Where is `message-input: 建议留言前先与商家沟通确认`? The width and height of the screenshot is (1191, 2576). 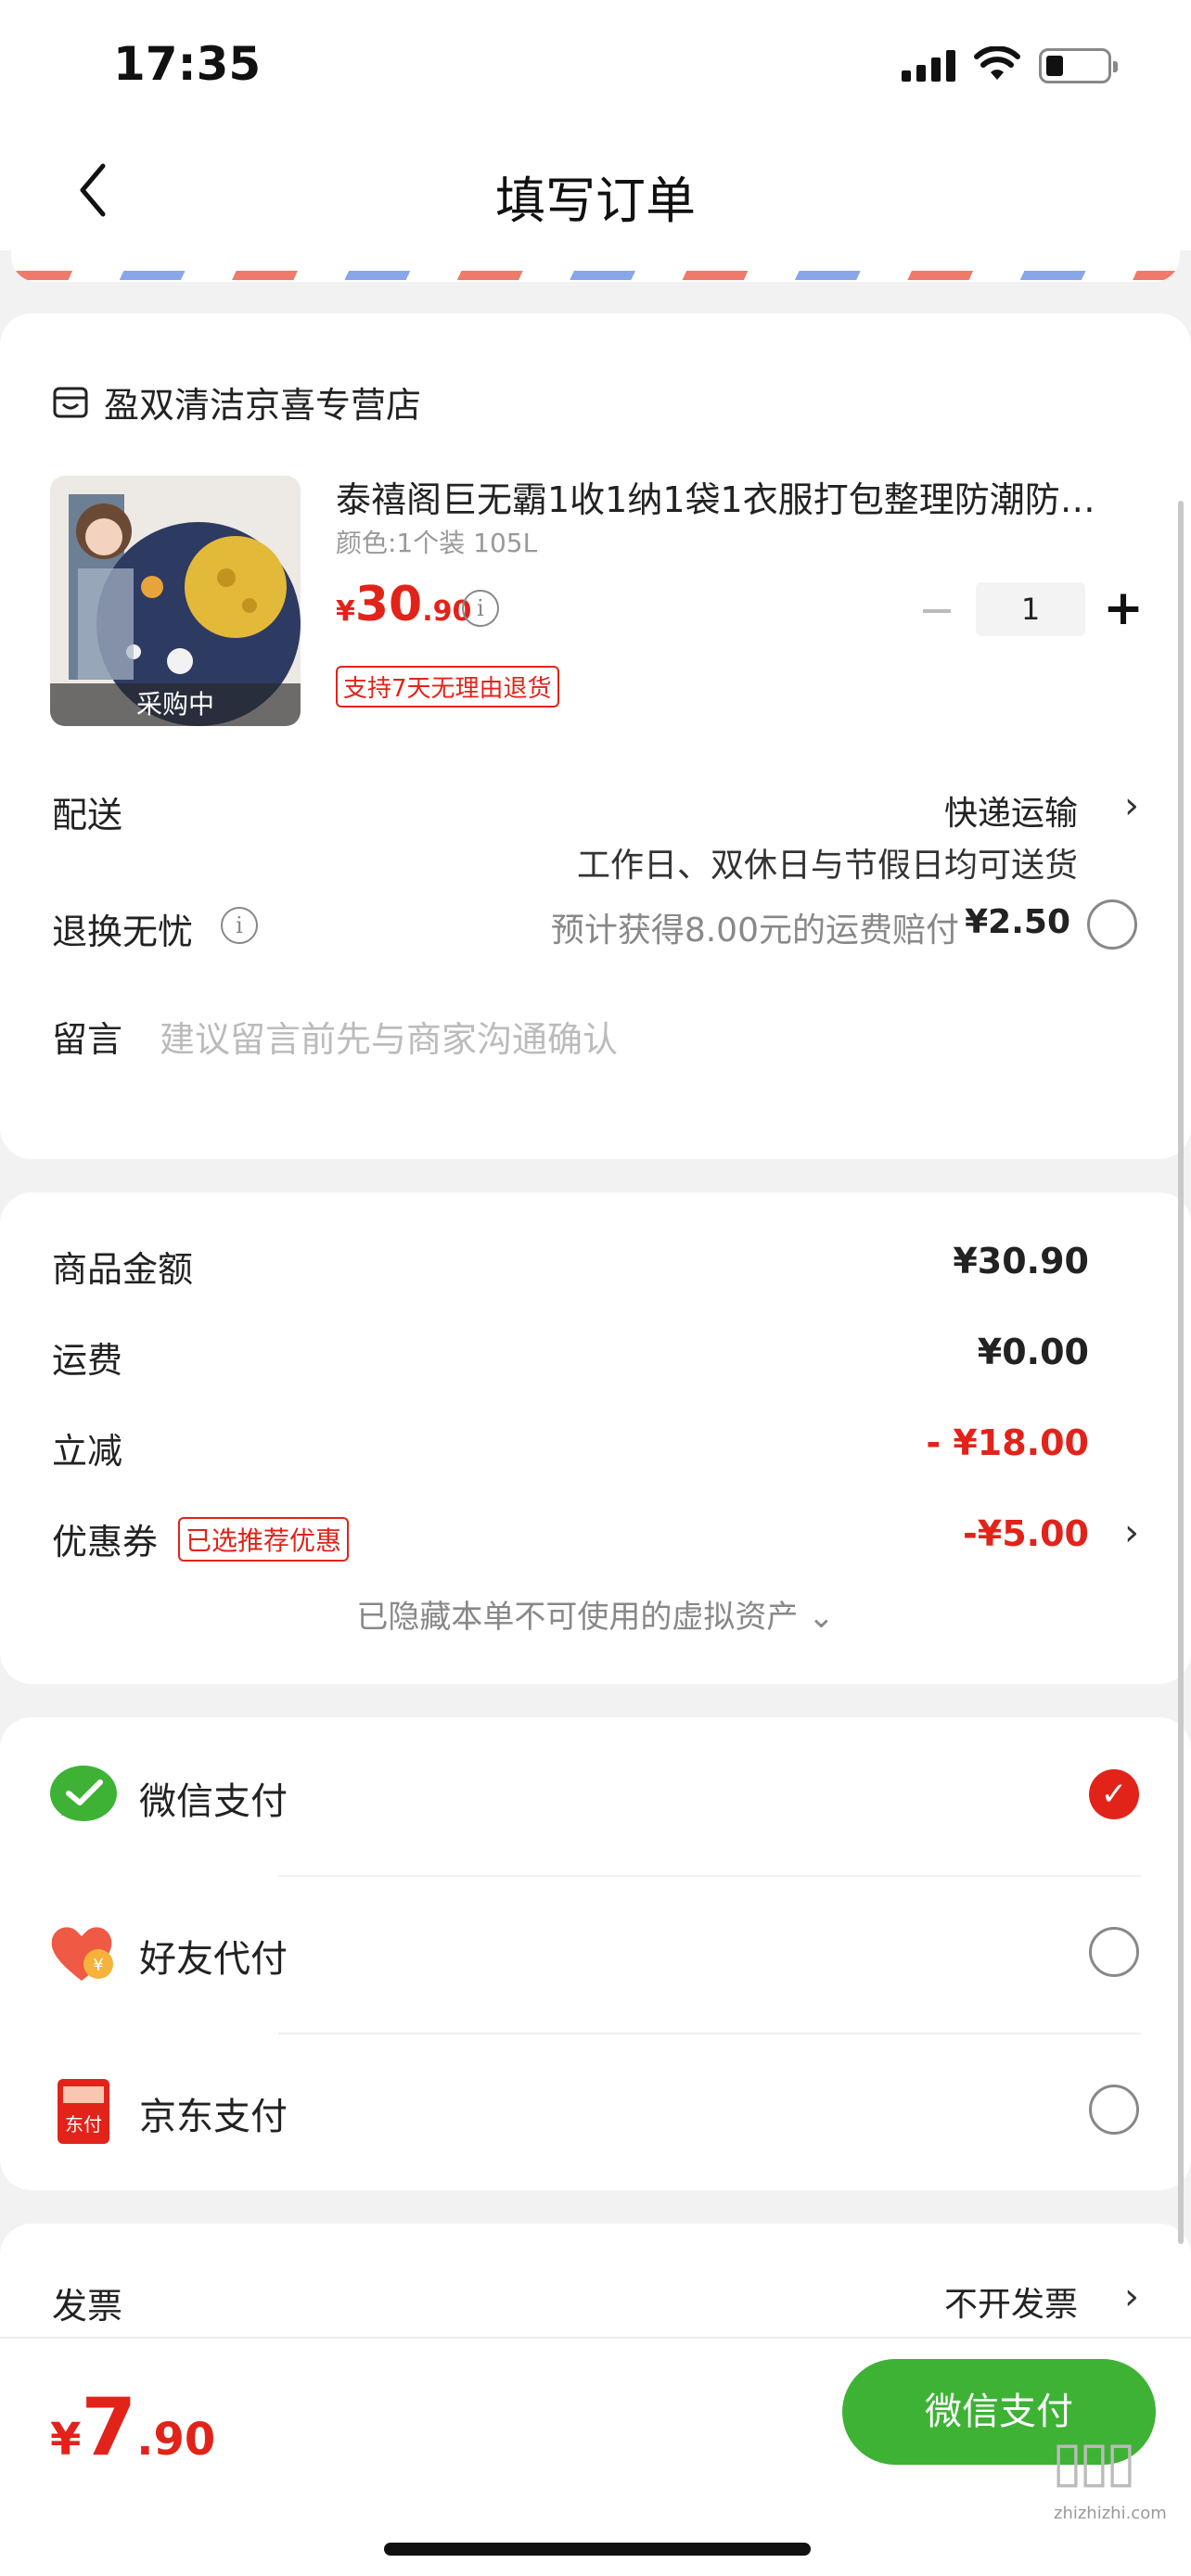
message-input: 建议留言前先与商家沟通确认 is located at coordinates (389, 1036).